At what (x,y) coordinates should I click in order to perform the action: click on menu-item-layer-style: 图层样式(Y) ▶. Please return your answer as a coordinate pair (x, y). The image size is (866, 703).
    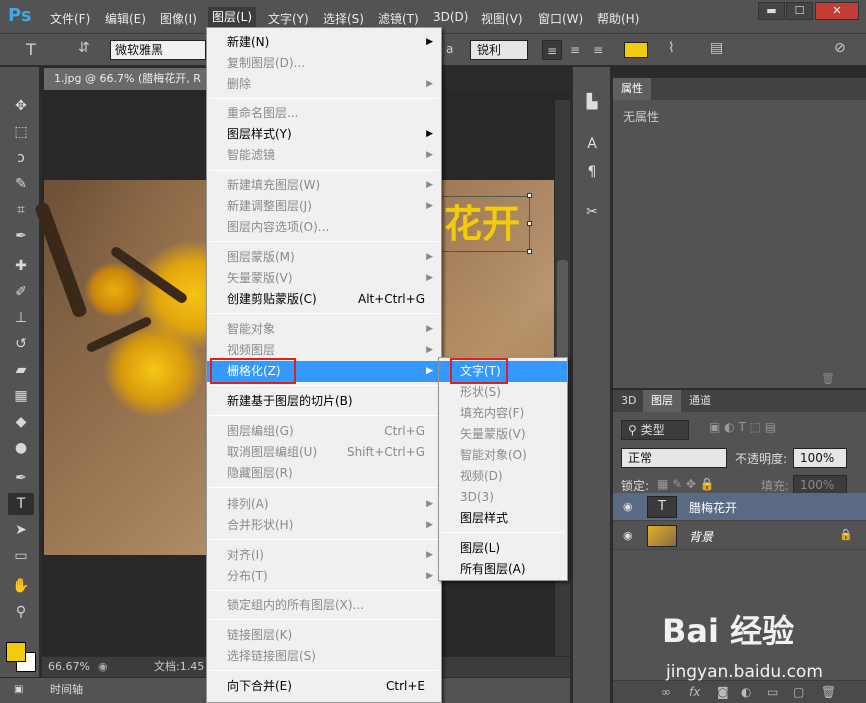
    Looking at the image, I should click on (324, 134).